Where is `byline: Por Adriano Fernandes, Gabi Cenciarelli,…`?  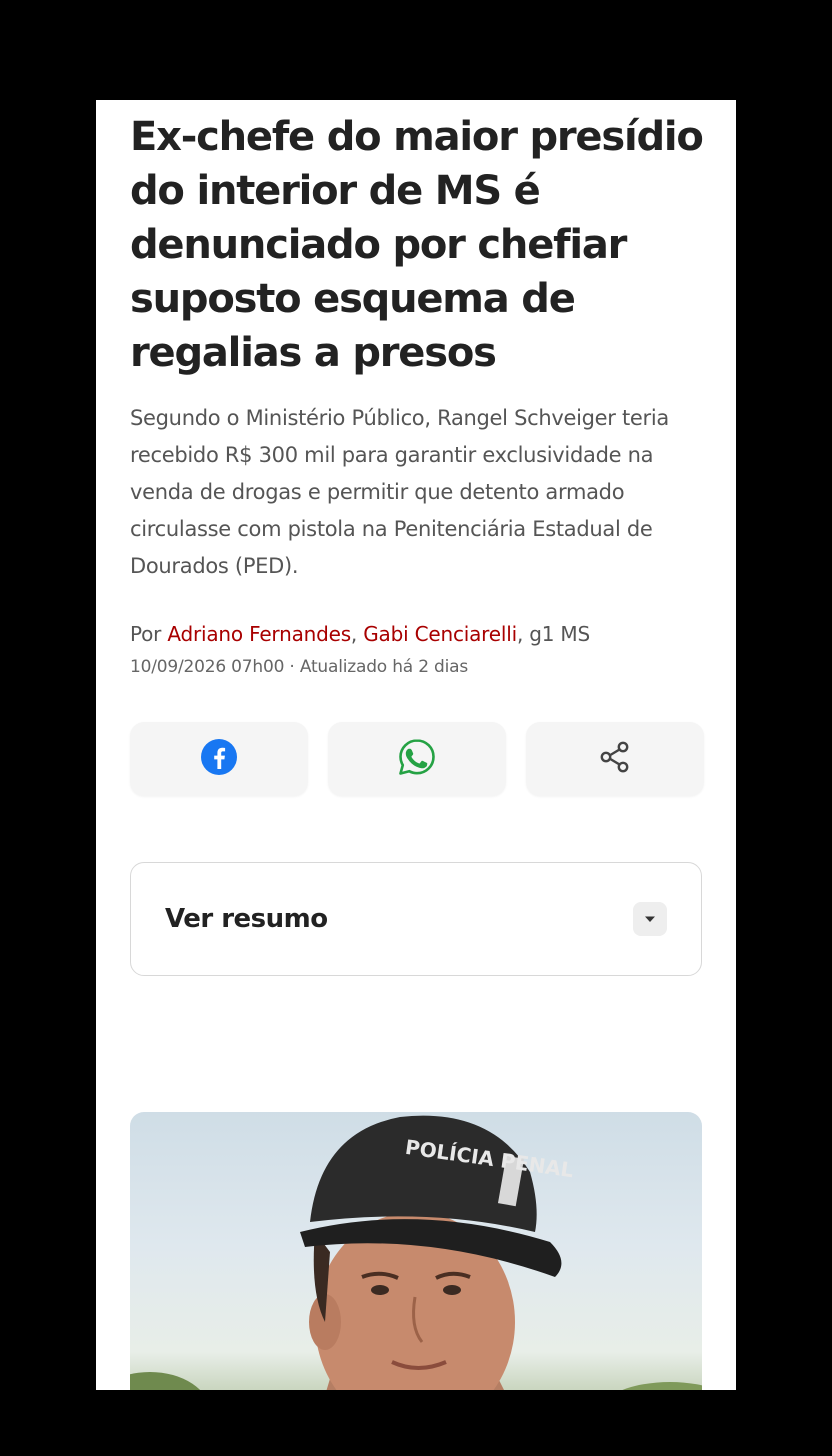
byline: Por Adriano Fernandes, Gabi Cenciarelli,… is located at coordinates (417, 634).